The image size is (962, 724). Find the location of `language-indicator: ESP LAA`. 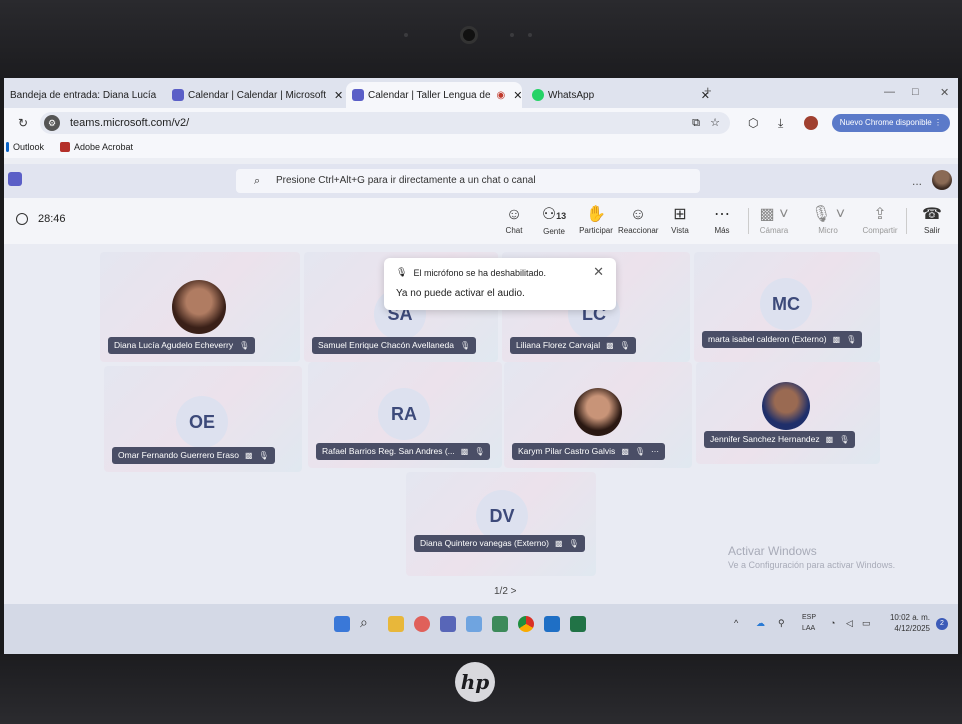

language-indicator: ESP LAA is located at coordinates (809, 623).